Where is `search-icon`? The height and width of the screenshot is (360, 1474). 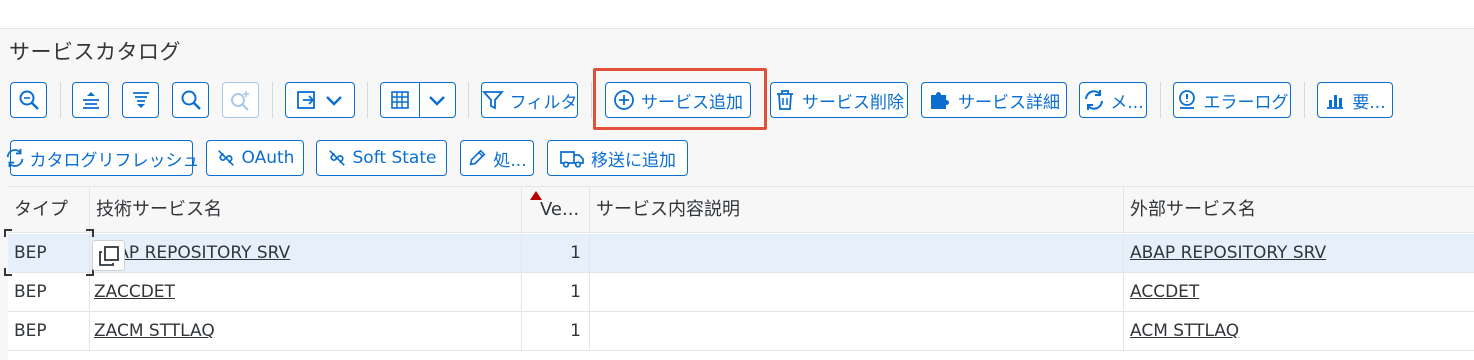
search-icon is located at coordinates (191, 100).